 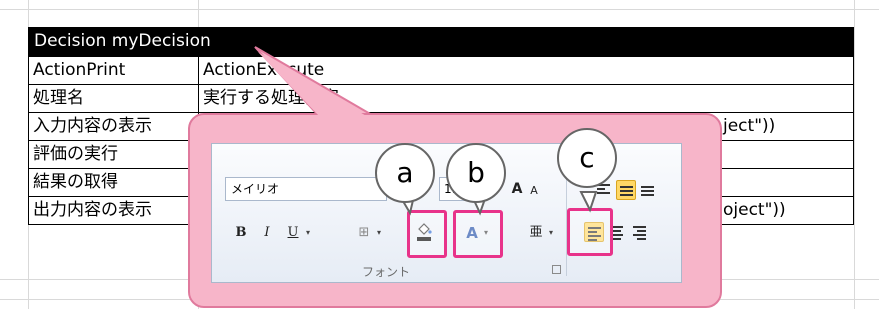 I want to click on badge-a: a, so click(x=405, y=173).